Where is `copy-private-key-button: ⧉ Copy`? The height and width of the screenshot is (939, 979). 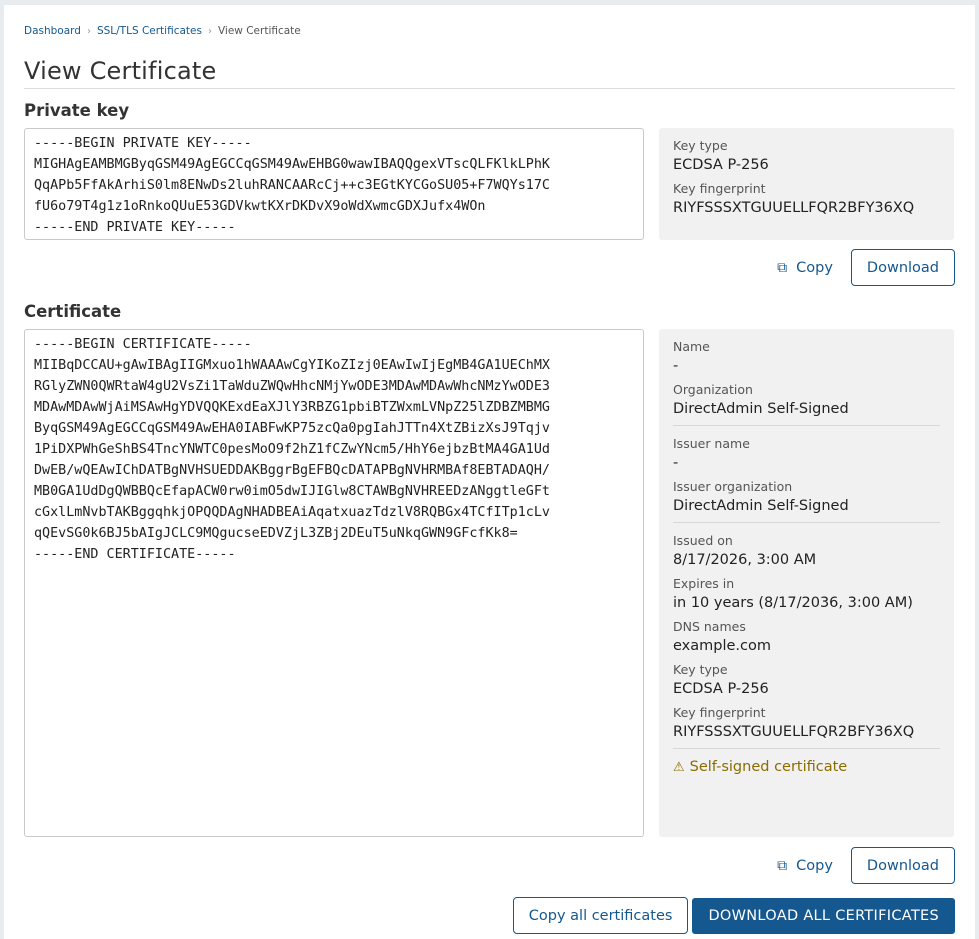
copy-private-key-button: ⧉ Copy is located at coordinates (805, 267).